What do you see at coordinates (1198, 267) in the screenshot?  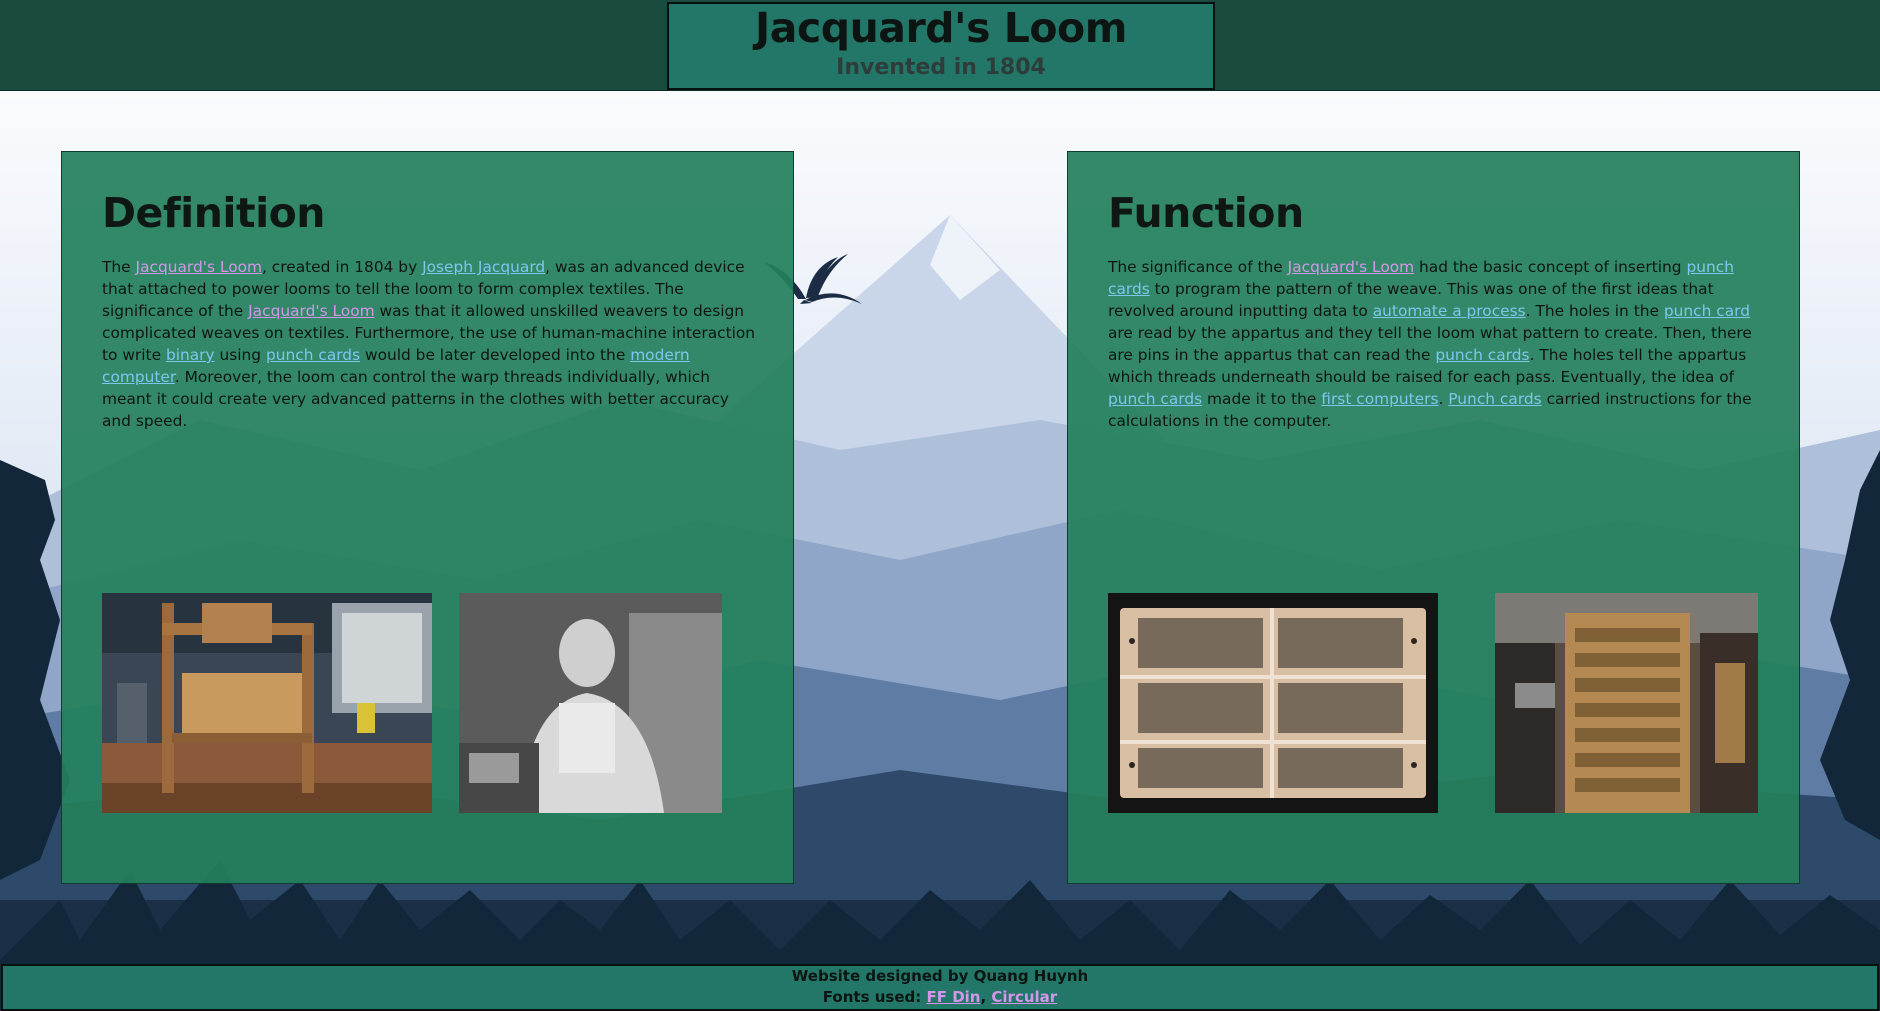 I see `text-segment: The significance of the` at bounding box center [1198, 267].